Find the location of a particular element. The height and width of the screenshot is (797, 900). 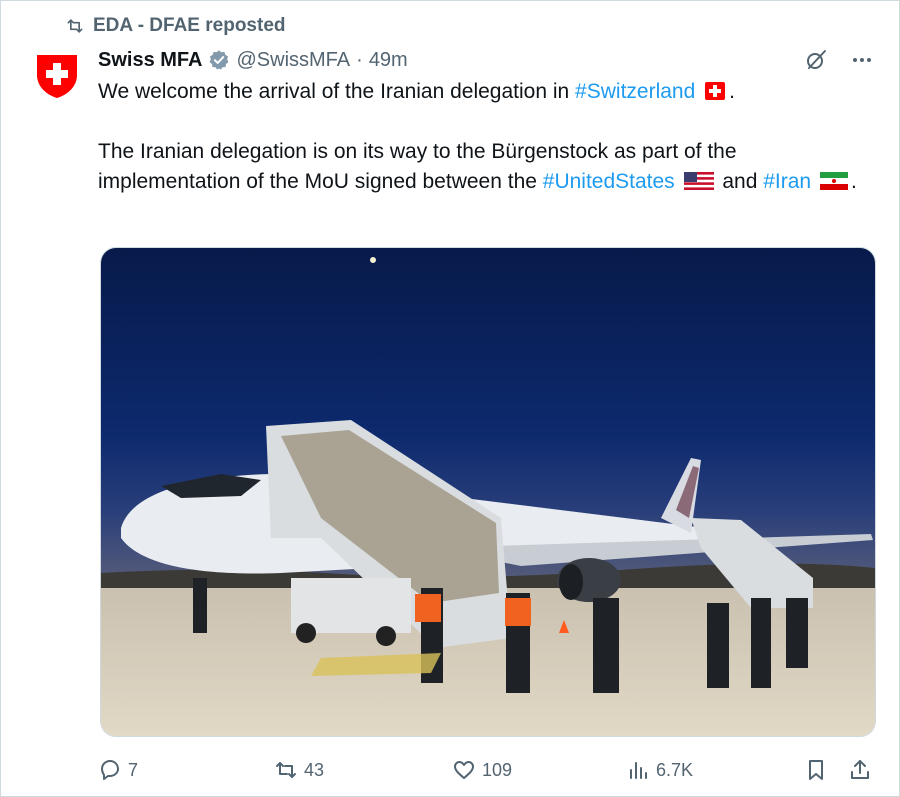

repost-indicator: EDA - DFAE reposted is located at coordinates (175, 26).